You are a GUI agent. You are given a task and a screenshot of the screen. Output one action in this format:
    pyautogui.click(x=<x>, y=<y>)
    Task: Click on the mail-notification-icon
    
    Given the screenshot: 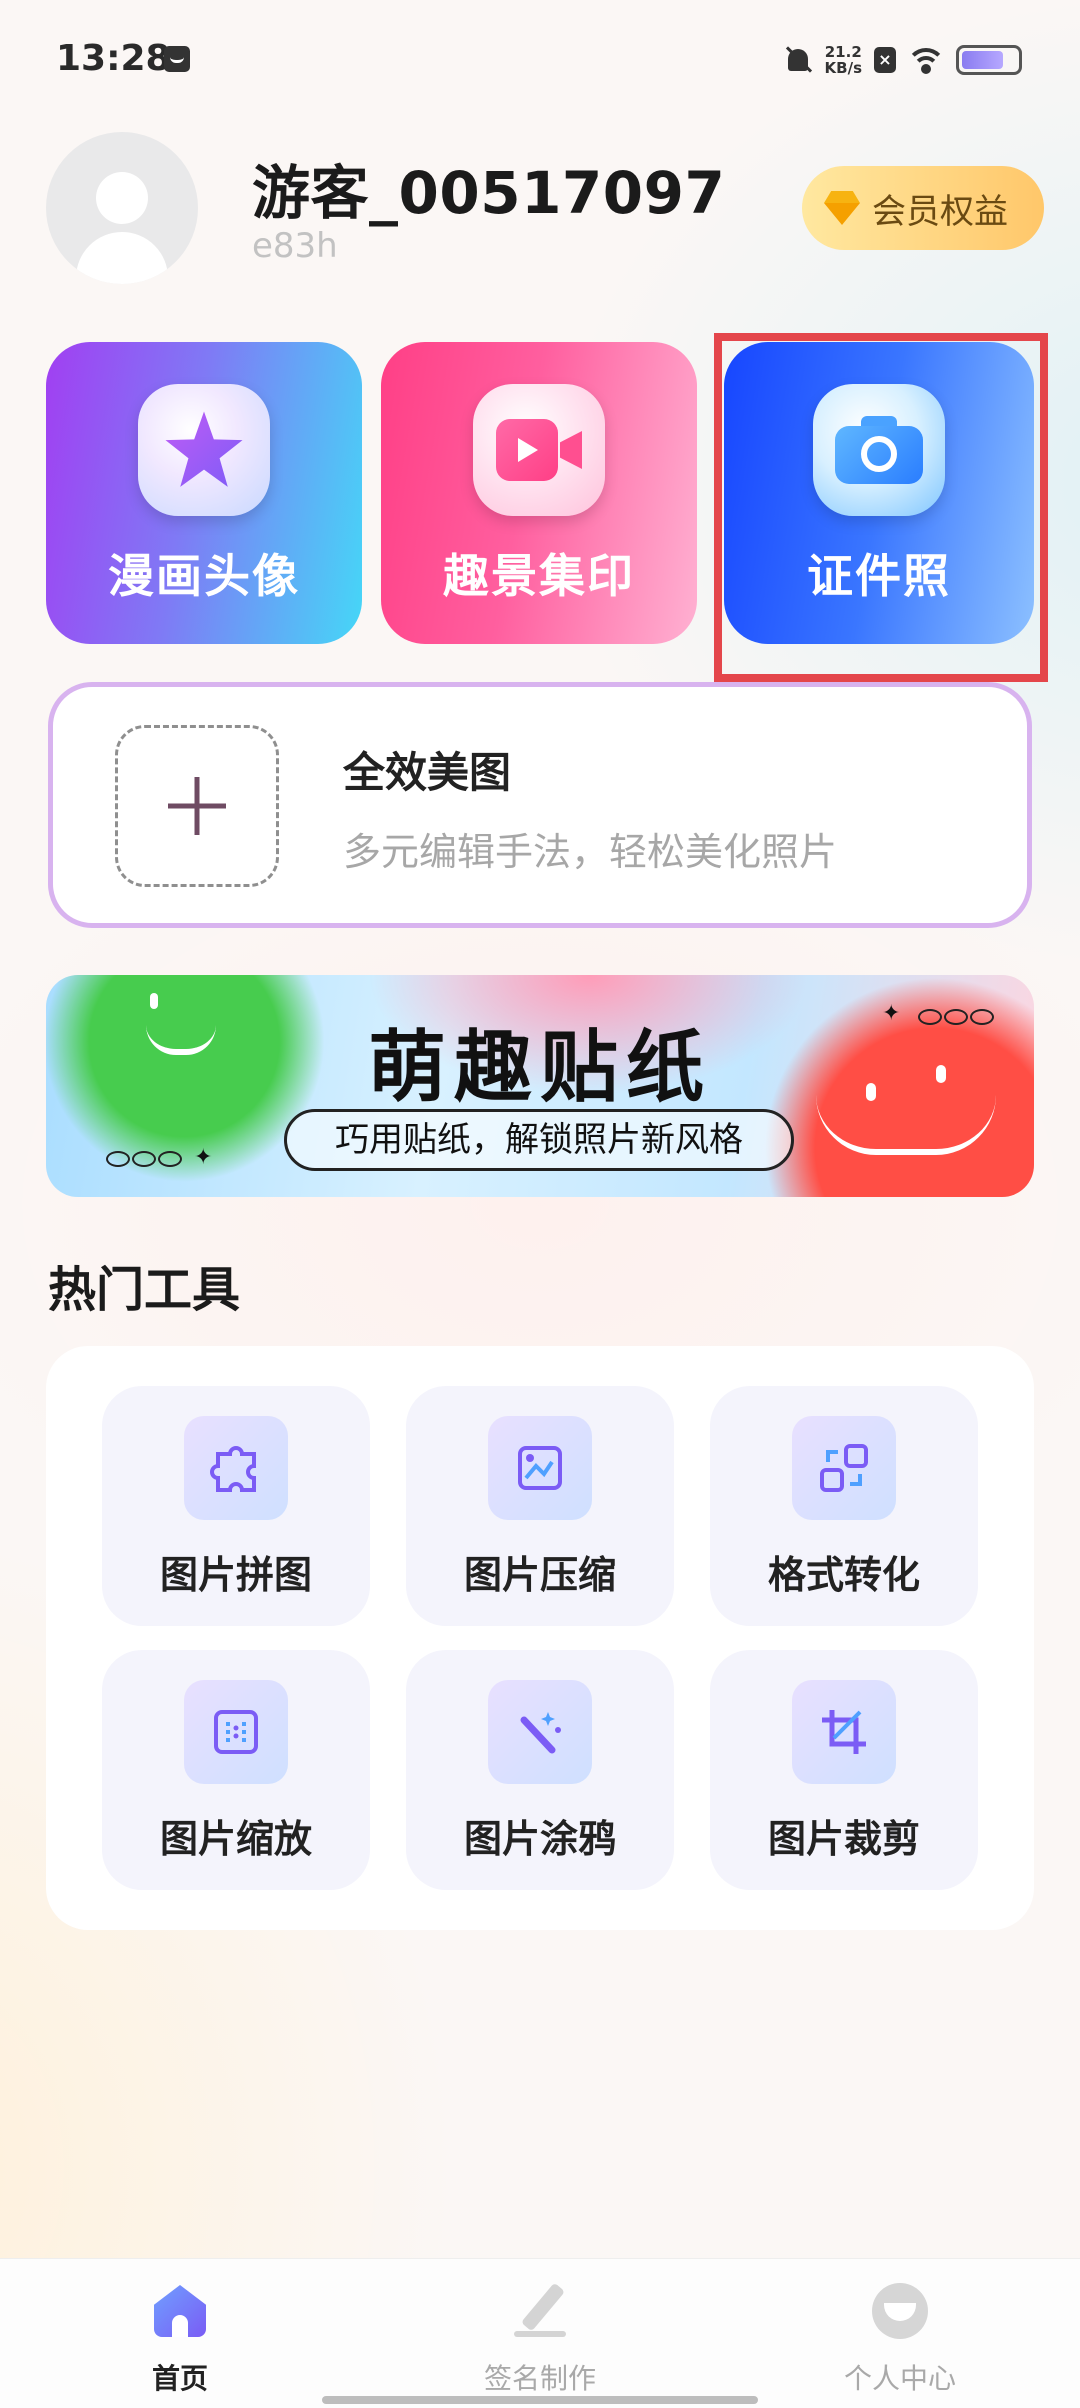 What is the action you would take?
    pyautogui.click(x=177, y=59)
    